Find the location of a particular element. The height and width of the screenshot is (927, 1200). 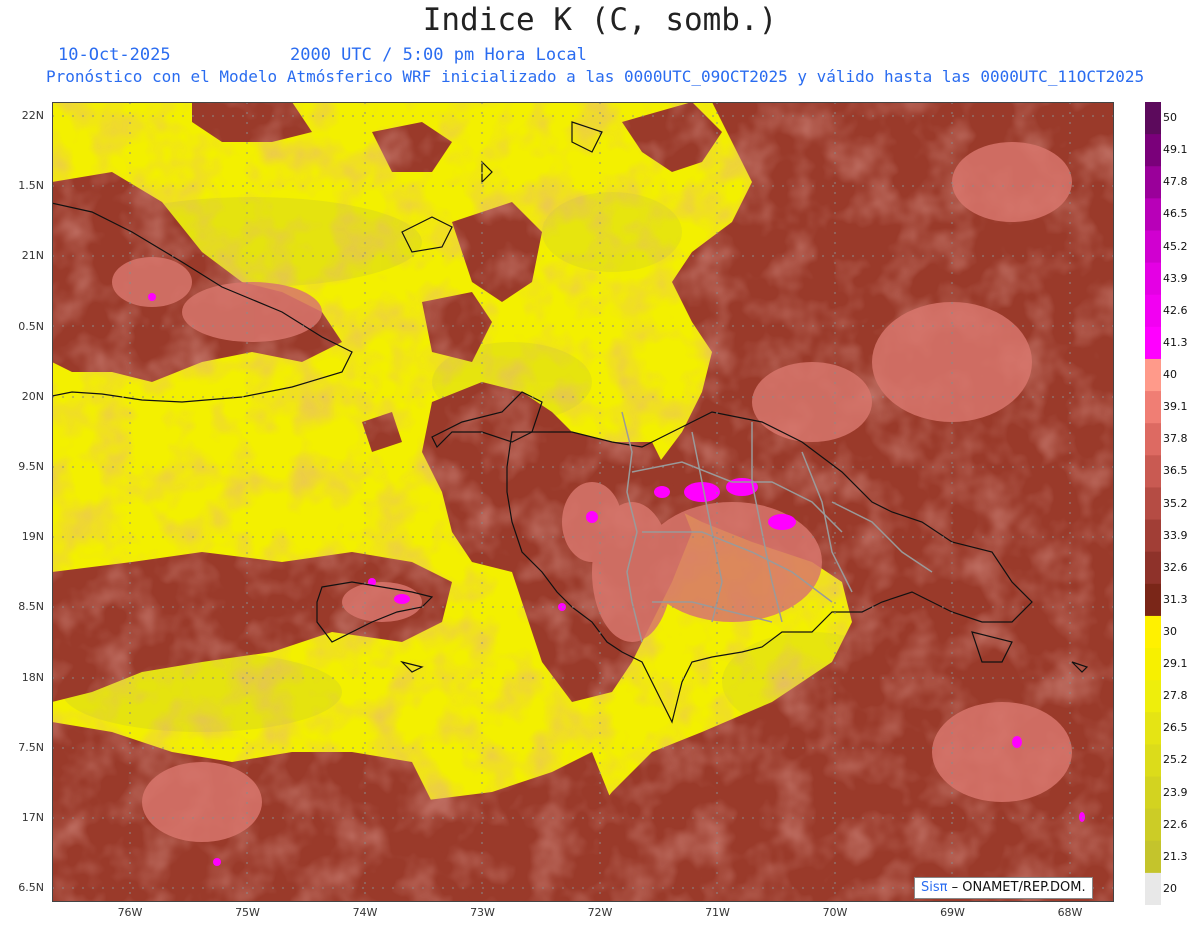

longitude-label: 74W is located at coordinates (365, 912).